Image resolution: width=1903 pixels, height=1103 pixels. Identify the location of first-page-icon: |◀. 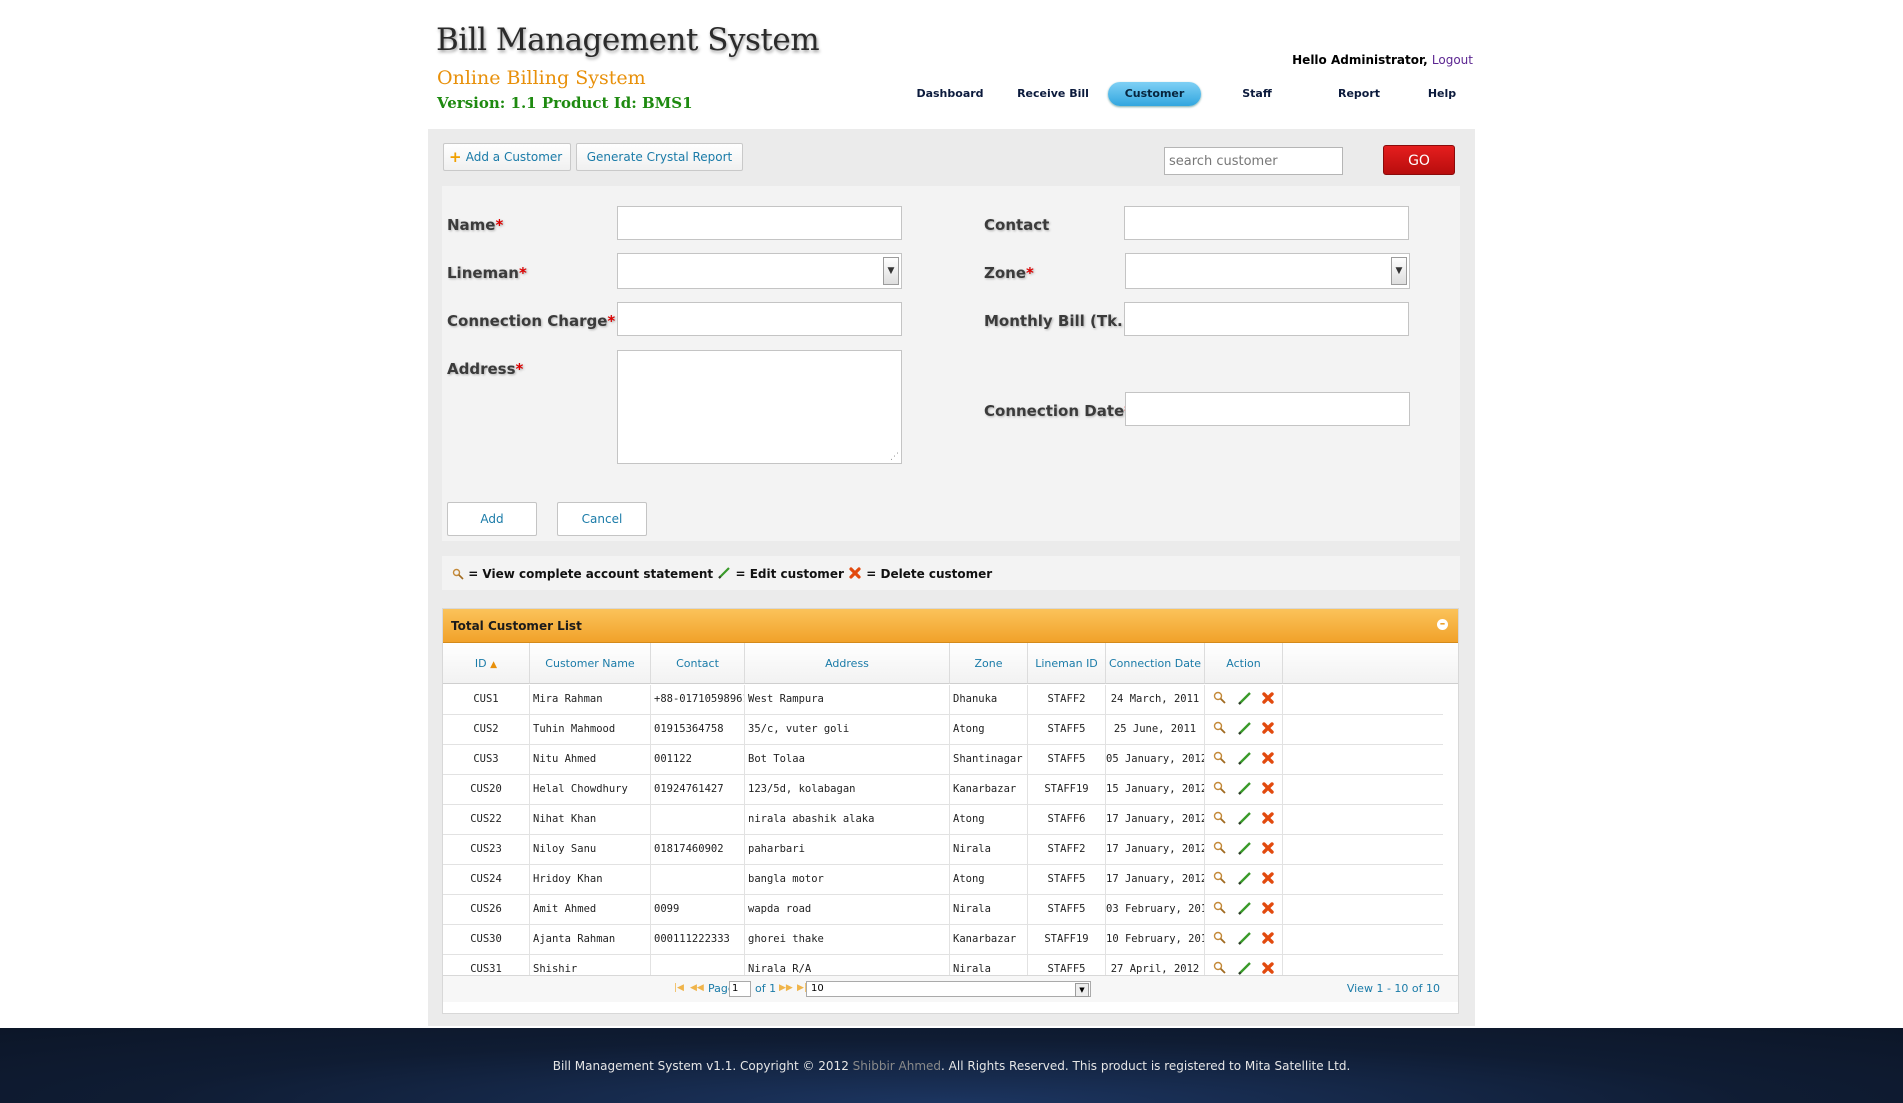
(679, 988).